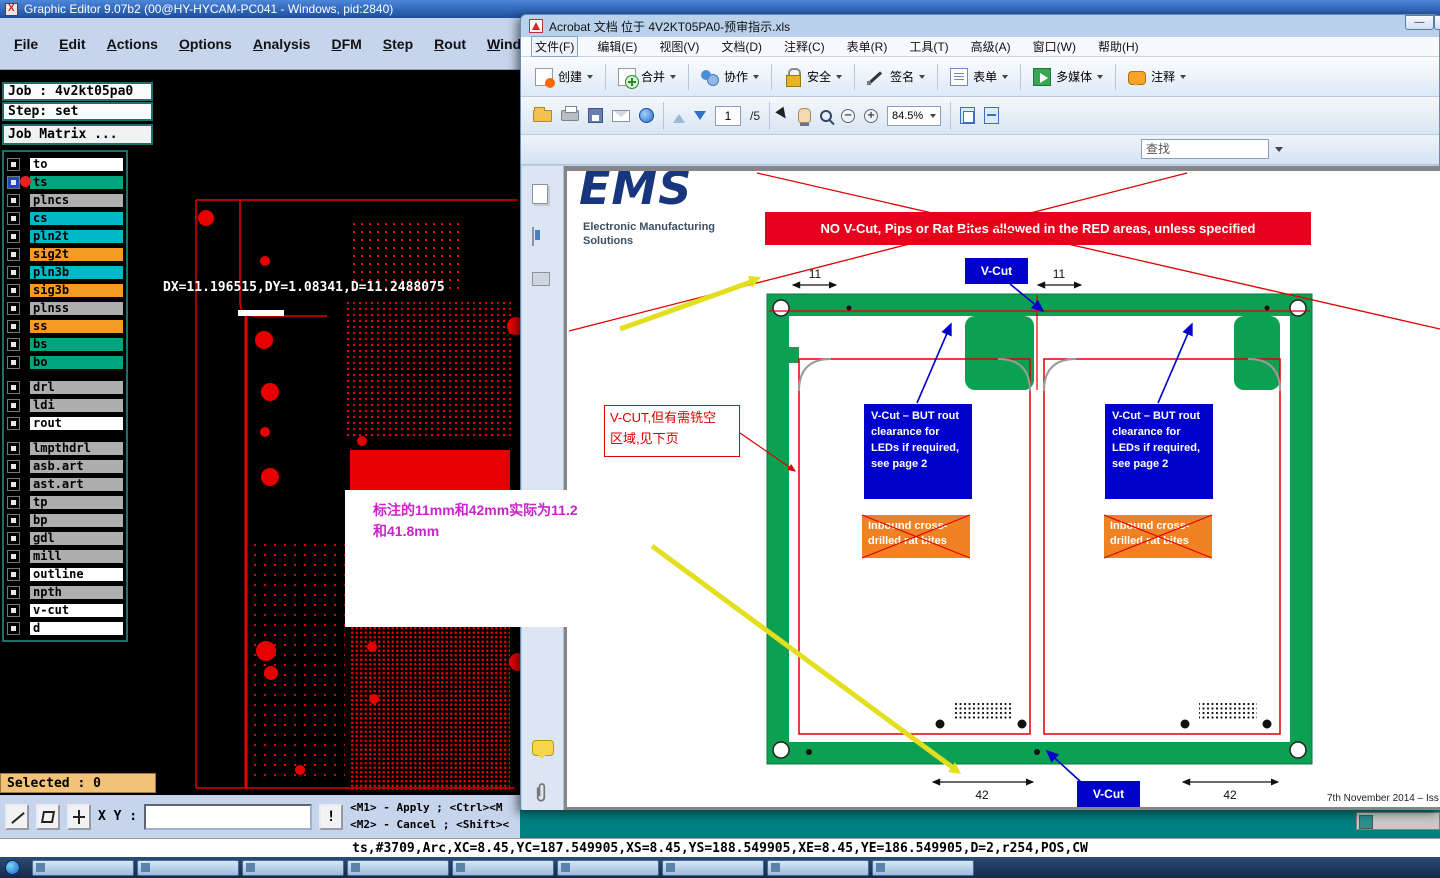  What do you see at coordinates (541, 793) in the screenshot?
I see `attachments-icon` at bounding box center [541, 793].